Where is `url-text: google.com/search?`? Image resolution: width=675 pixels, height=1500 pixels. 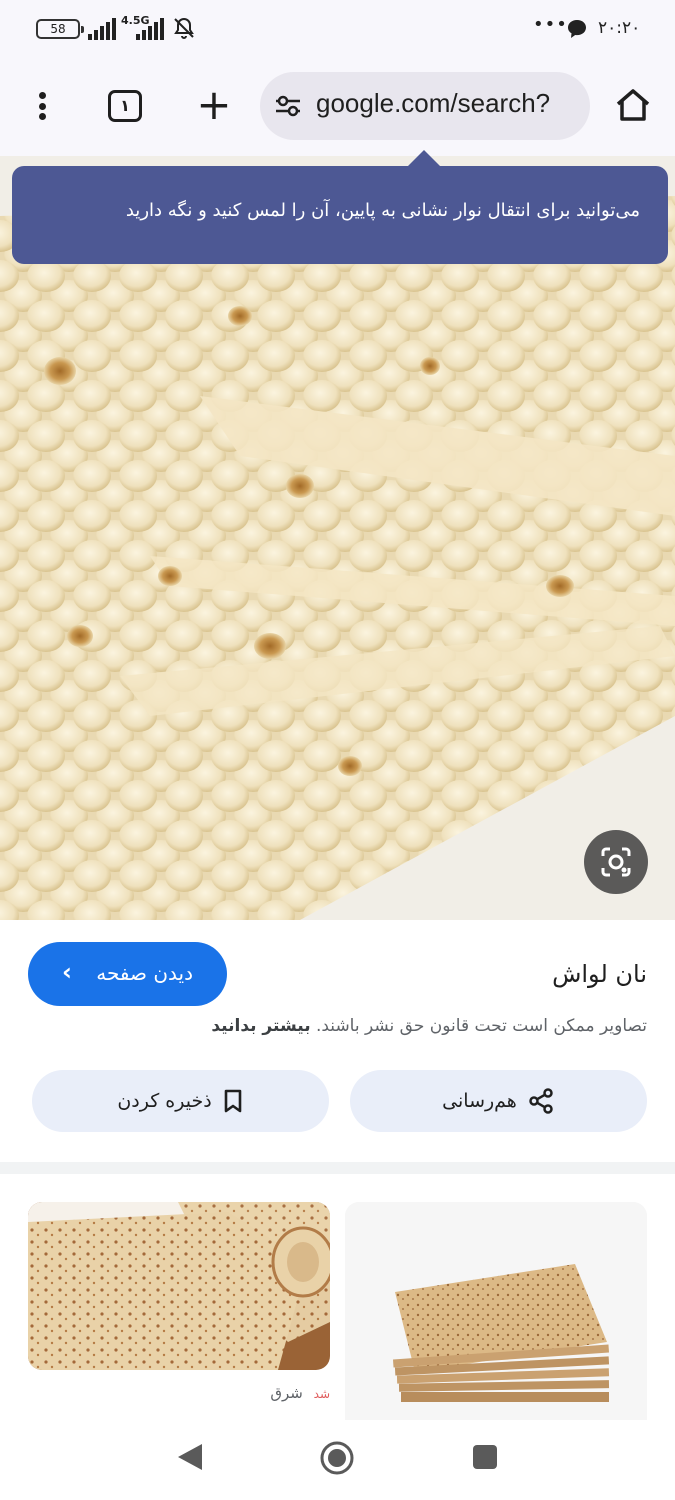
url-text: google.com/search? is located at coordinates (433, 103).